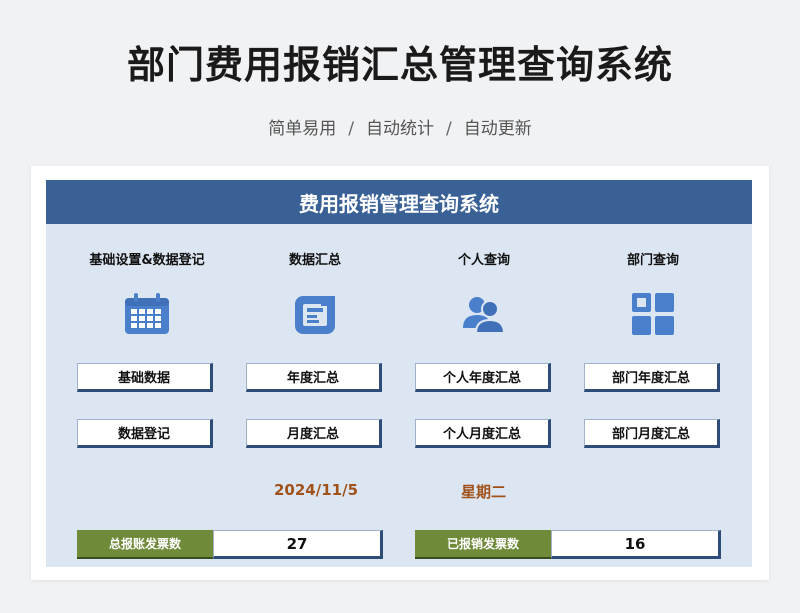 The image size is (800, 613). Describe the element at coordinates (147, 260) in the screenshot. I see `column-title-basic: 基础设置&数据登记` at that location.